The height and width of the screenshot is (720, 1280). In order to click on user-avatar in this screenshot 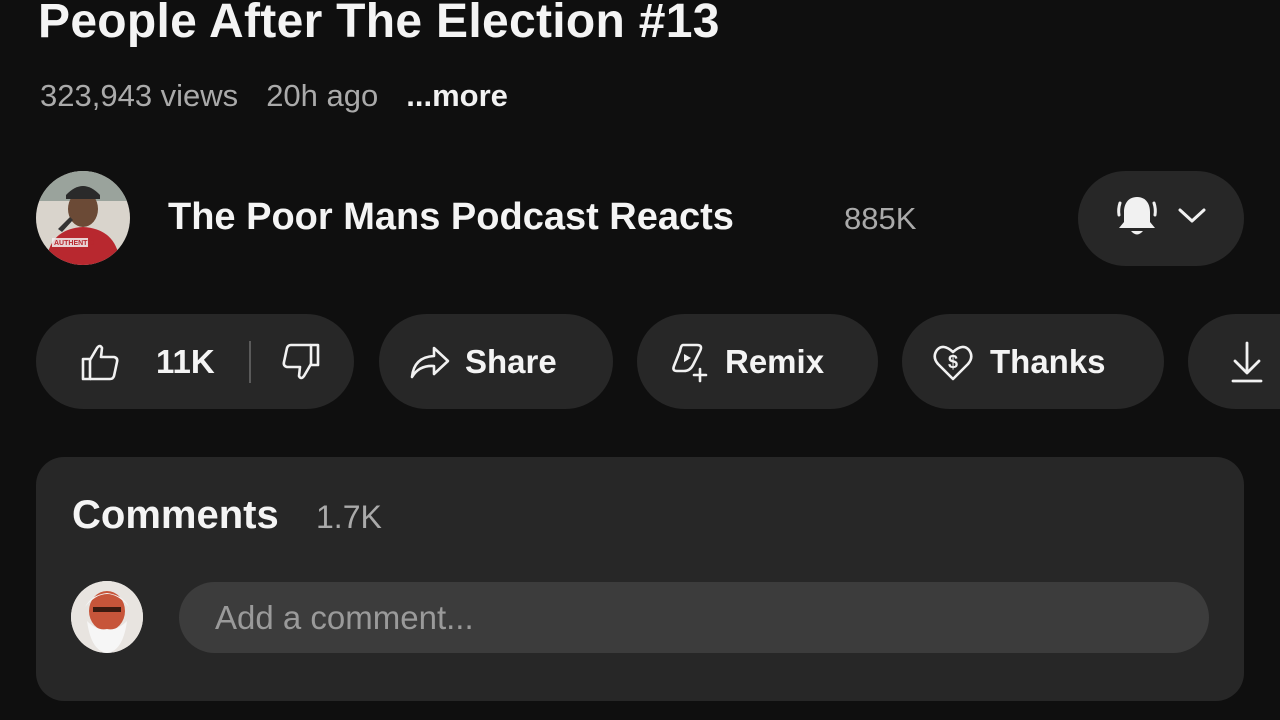, I will do `click(107, 617)`.